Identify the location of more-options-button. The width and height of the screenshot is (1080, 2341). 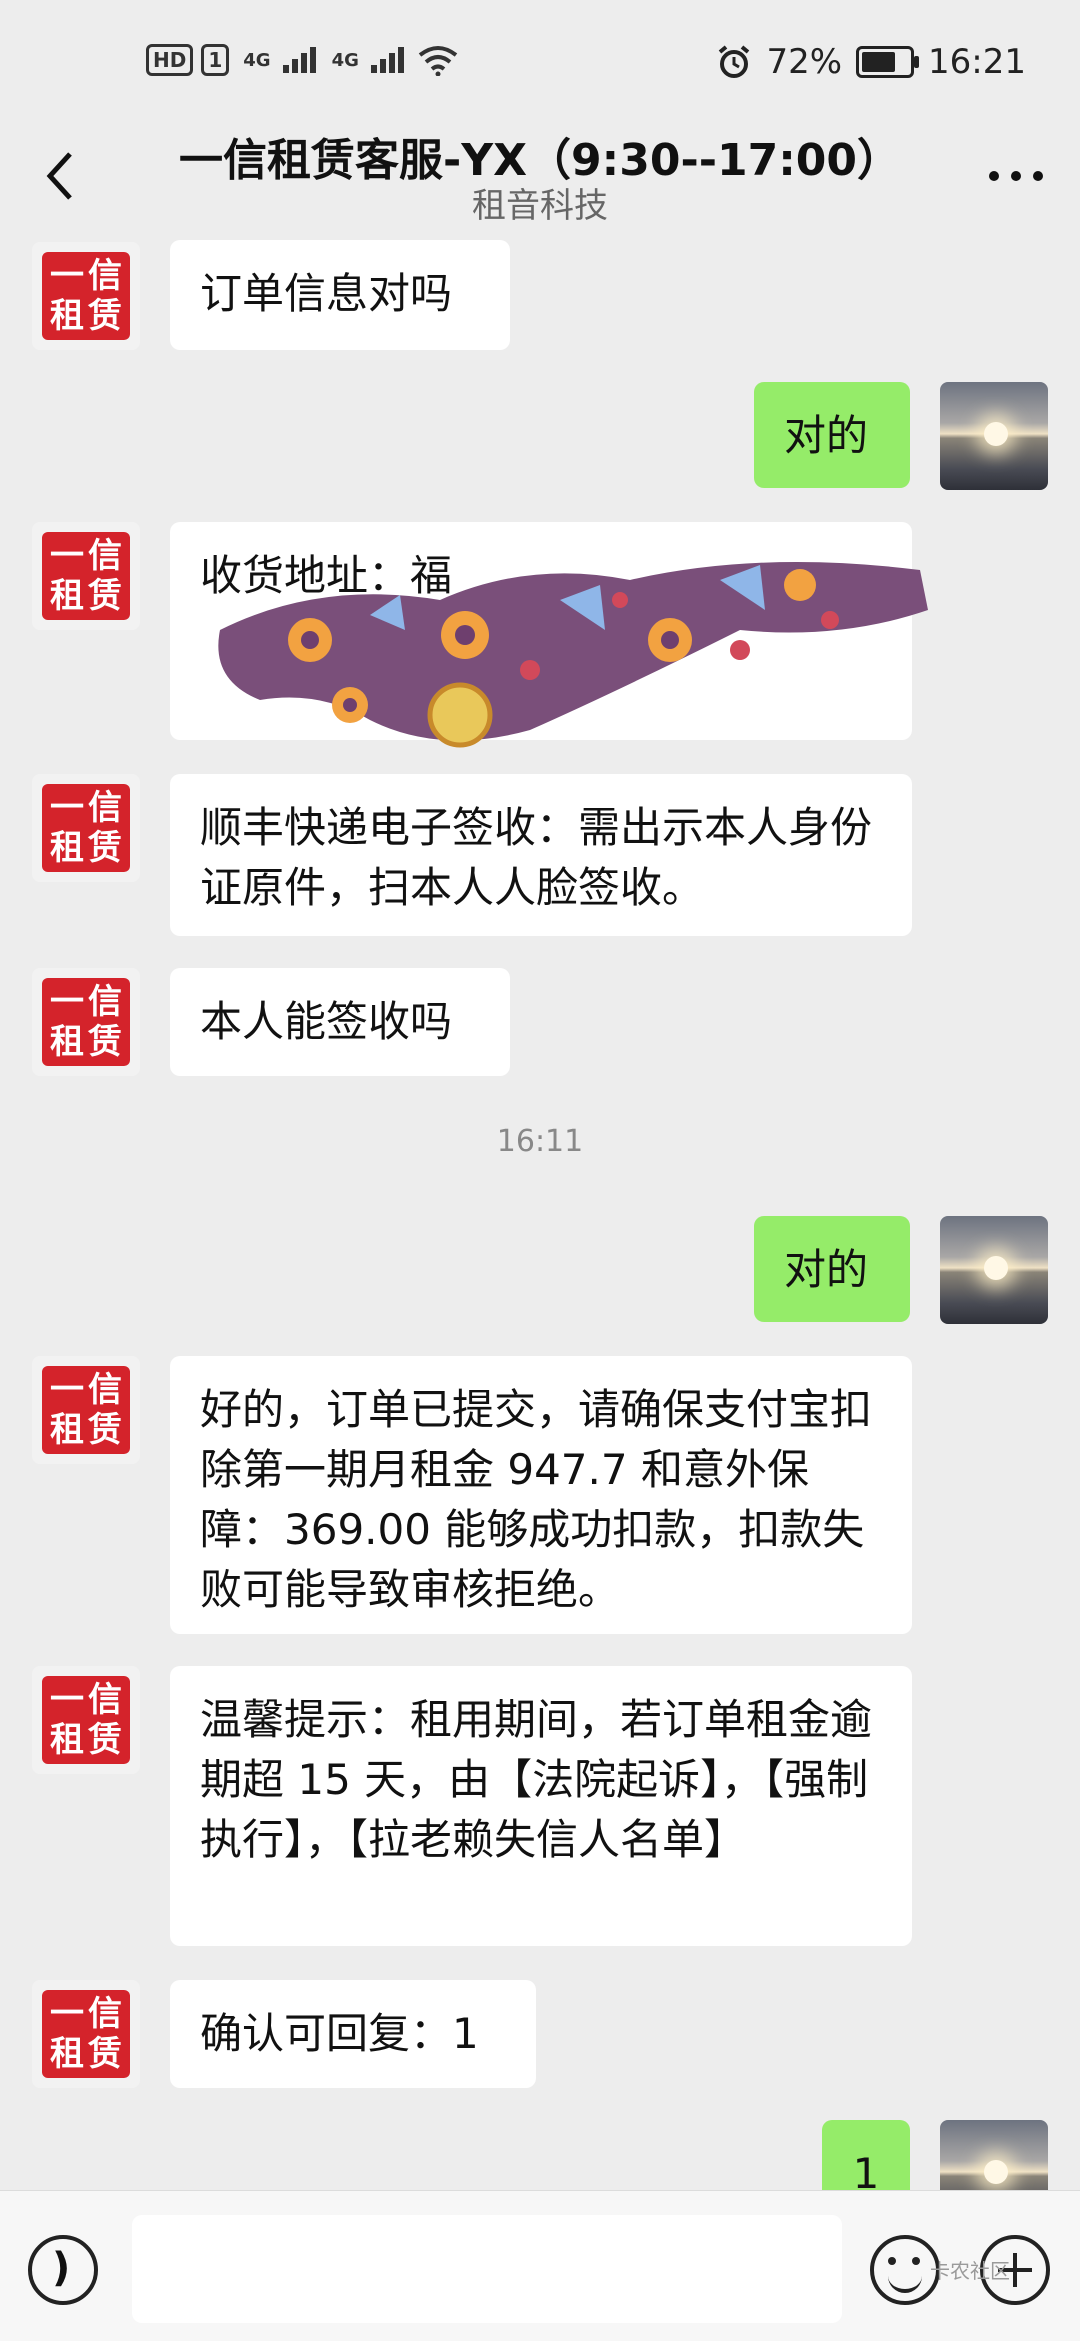
(1016, 171).